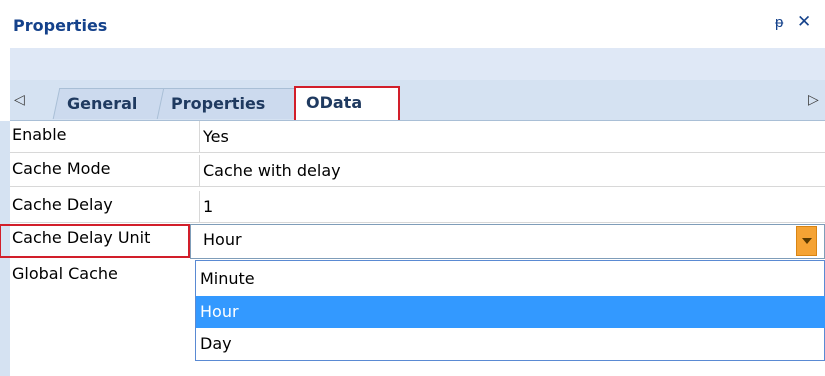  Describe the element at coordinates (417, 64) in the screenshot. I see `toolbar-strip` at that location.